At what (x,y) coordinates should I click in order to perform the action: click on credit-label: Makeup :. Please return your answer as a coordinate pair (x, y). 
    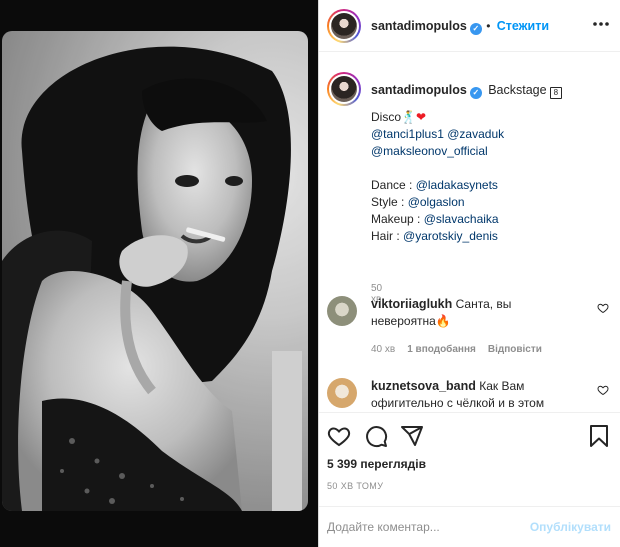
    Looking at the image, I should click on (397, 219).